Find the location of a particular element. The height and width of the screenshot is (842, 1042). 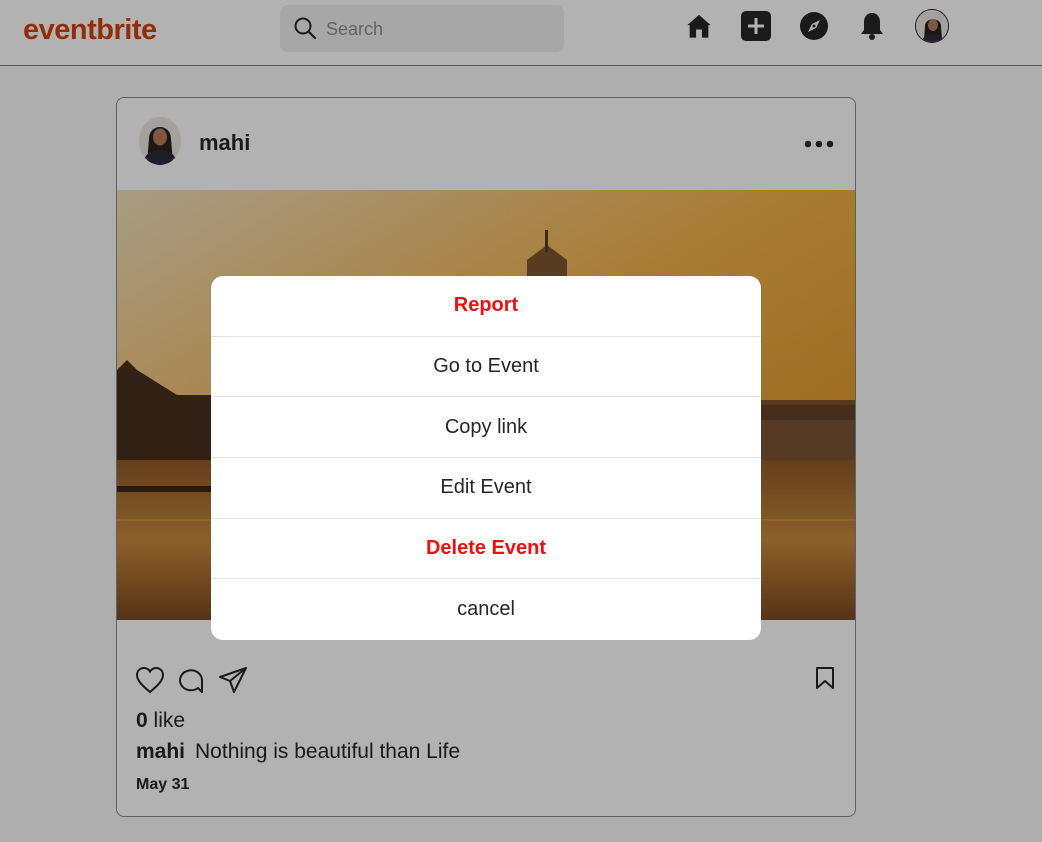

copy-link-button: Copy link is located at coordinates (486, 428).